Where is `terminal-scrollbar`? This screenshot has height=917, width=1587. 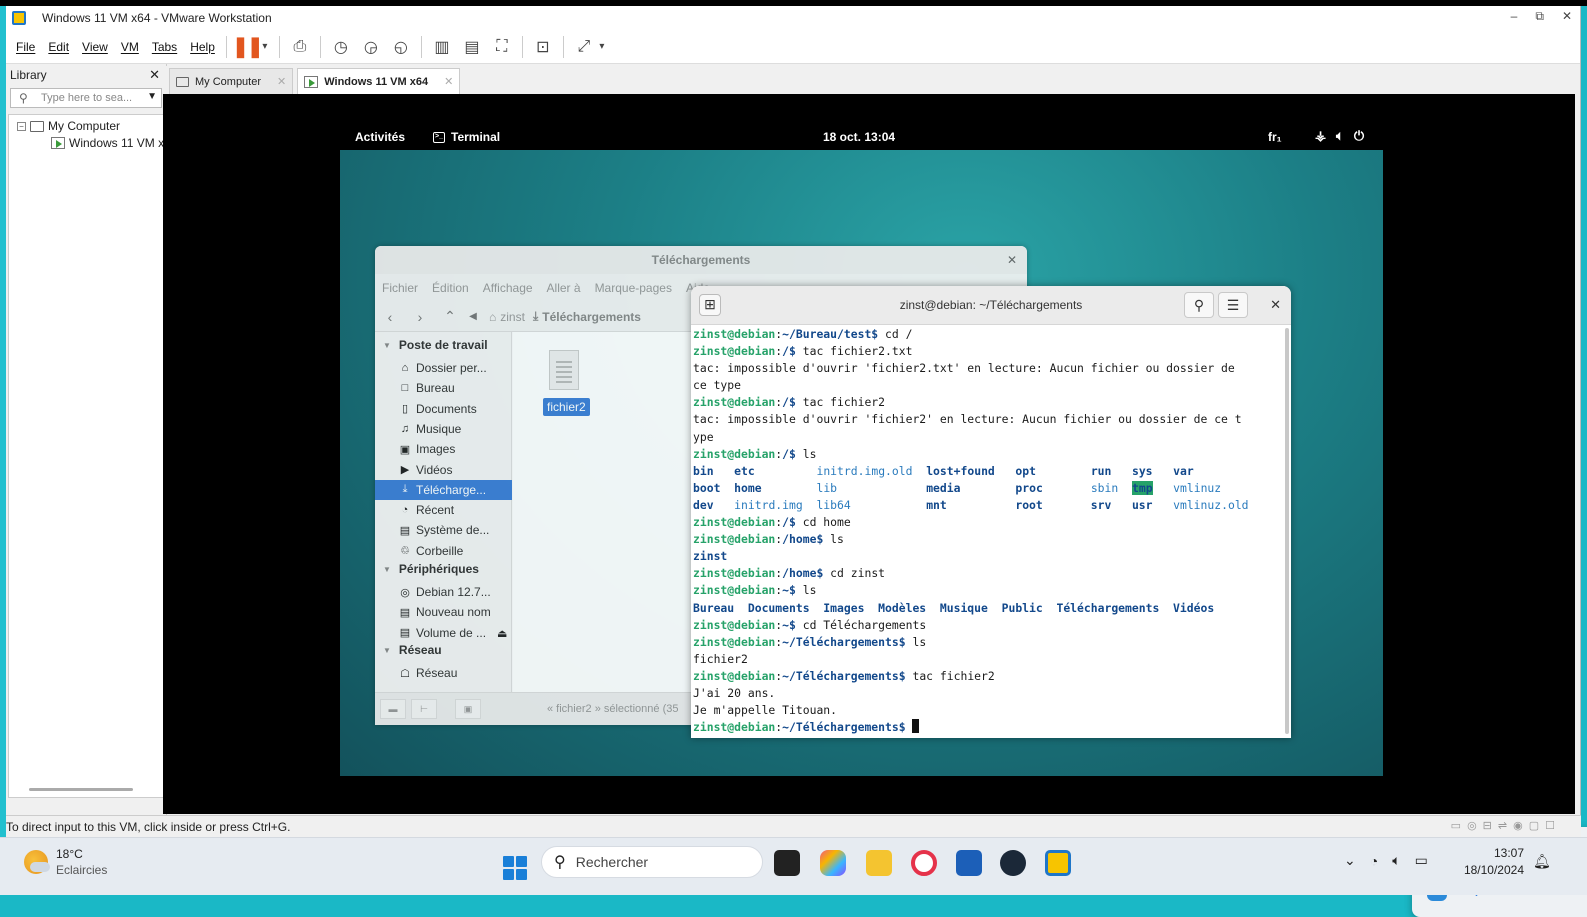
terminal-scrollbar is located at coordinates (1287, 531).